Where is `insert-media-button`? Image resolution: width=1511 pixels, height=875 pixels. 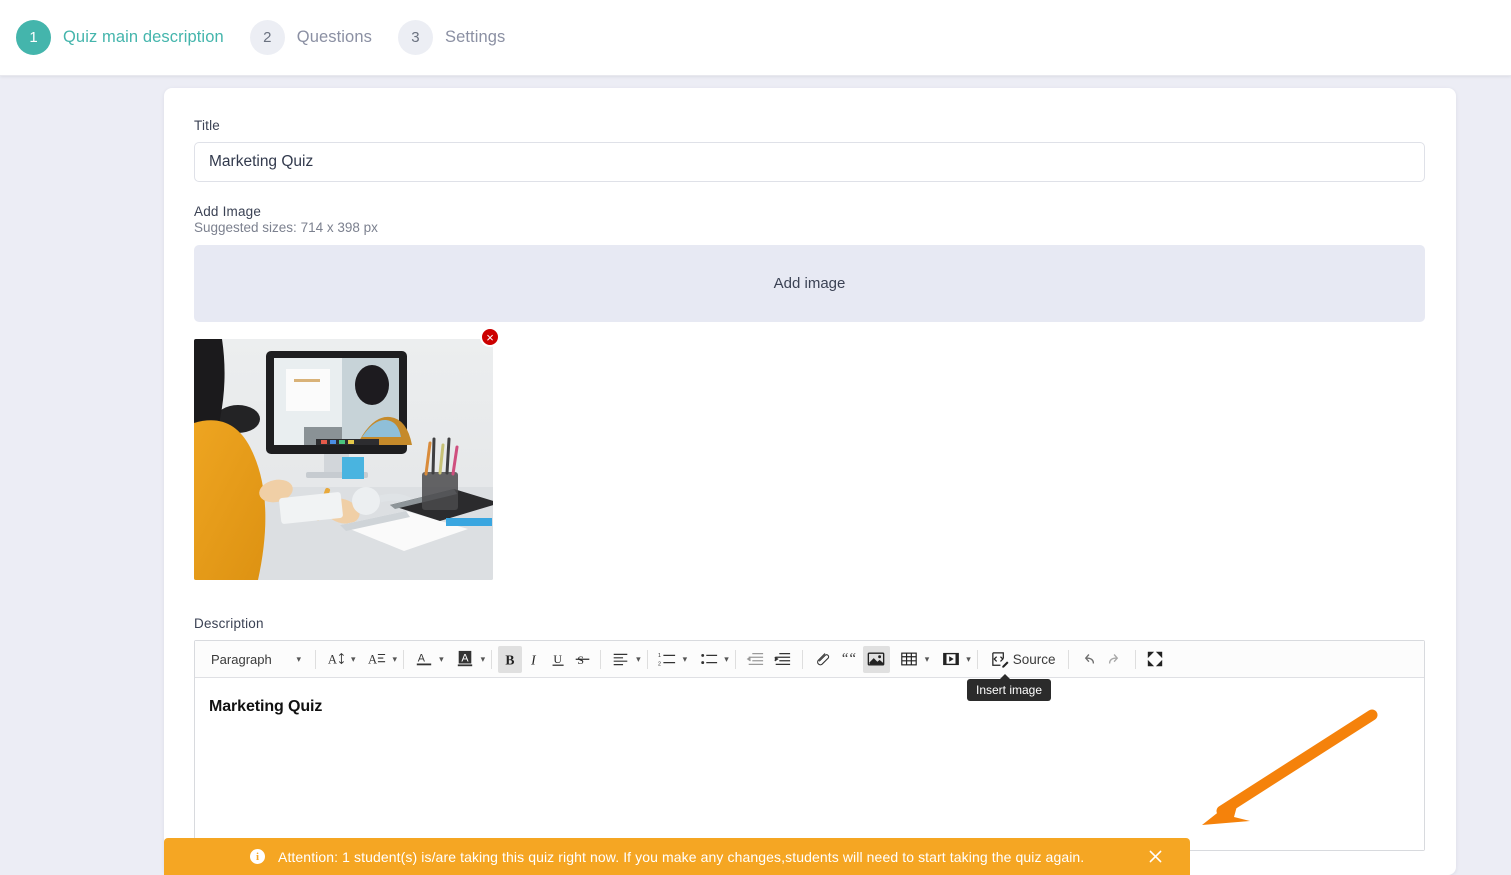 insert-media-button is located at coordinates (950, 659).